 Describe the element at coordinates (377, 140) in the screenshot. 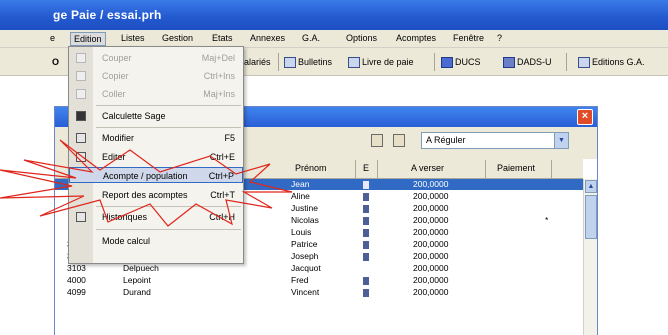

I see `clipboard-icon` at that location.